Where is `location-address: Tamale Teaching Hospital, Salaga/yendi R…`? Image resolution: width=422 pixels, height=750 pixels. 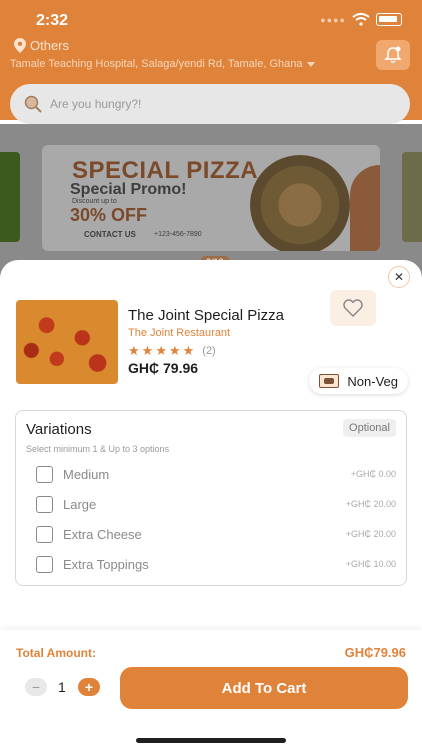 location-address: Tamale Teaching Hospital, Salaga/yendi R… is located at coordinates (162, 64).